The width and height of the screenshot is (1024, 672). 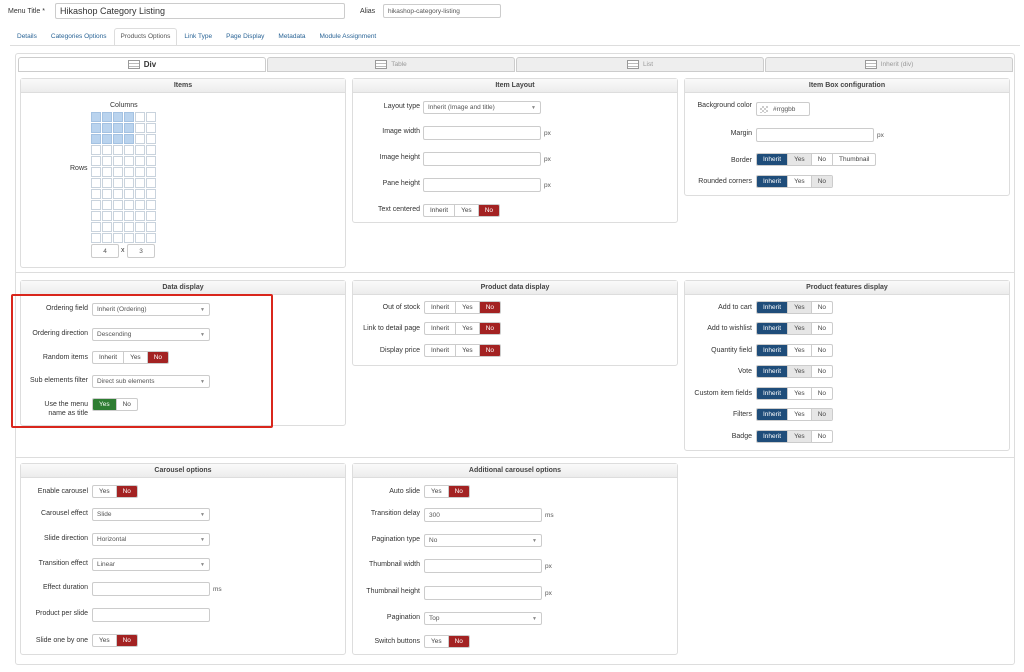 What do you see at coordinates (794, 414) in the screenshot?
I see `filters-toggle: Inherit Yes No` at bounding box center [794, 414].